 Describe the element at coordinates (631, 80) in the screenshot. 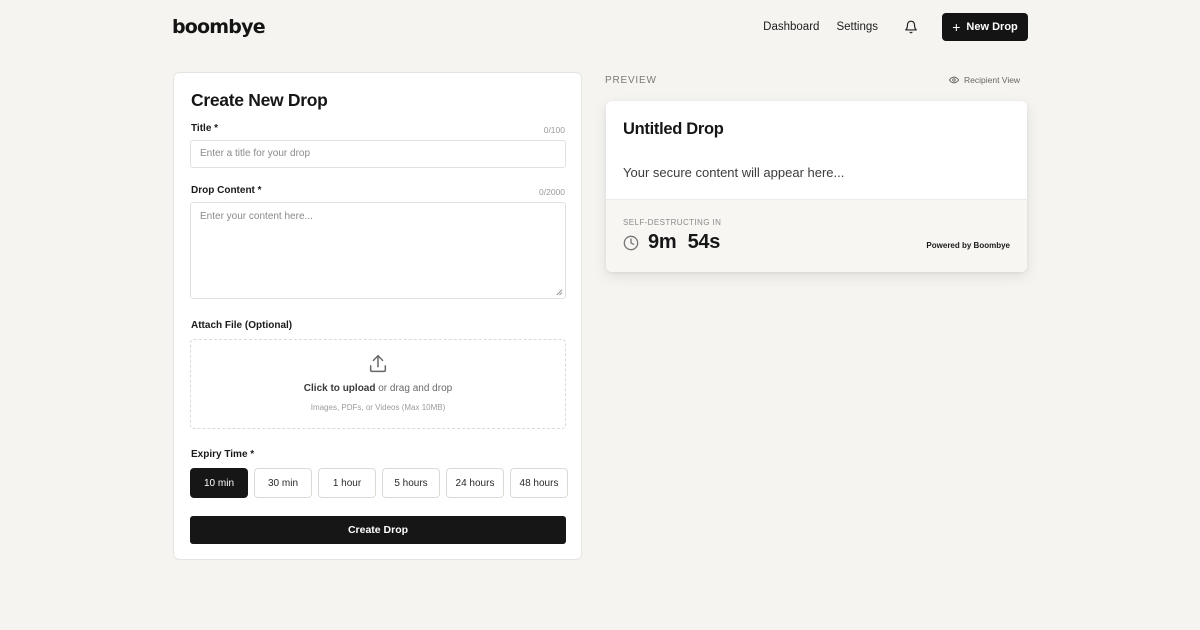

I see `preview-section-label: PREVIEW` at that location.